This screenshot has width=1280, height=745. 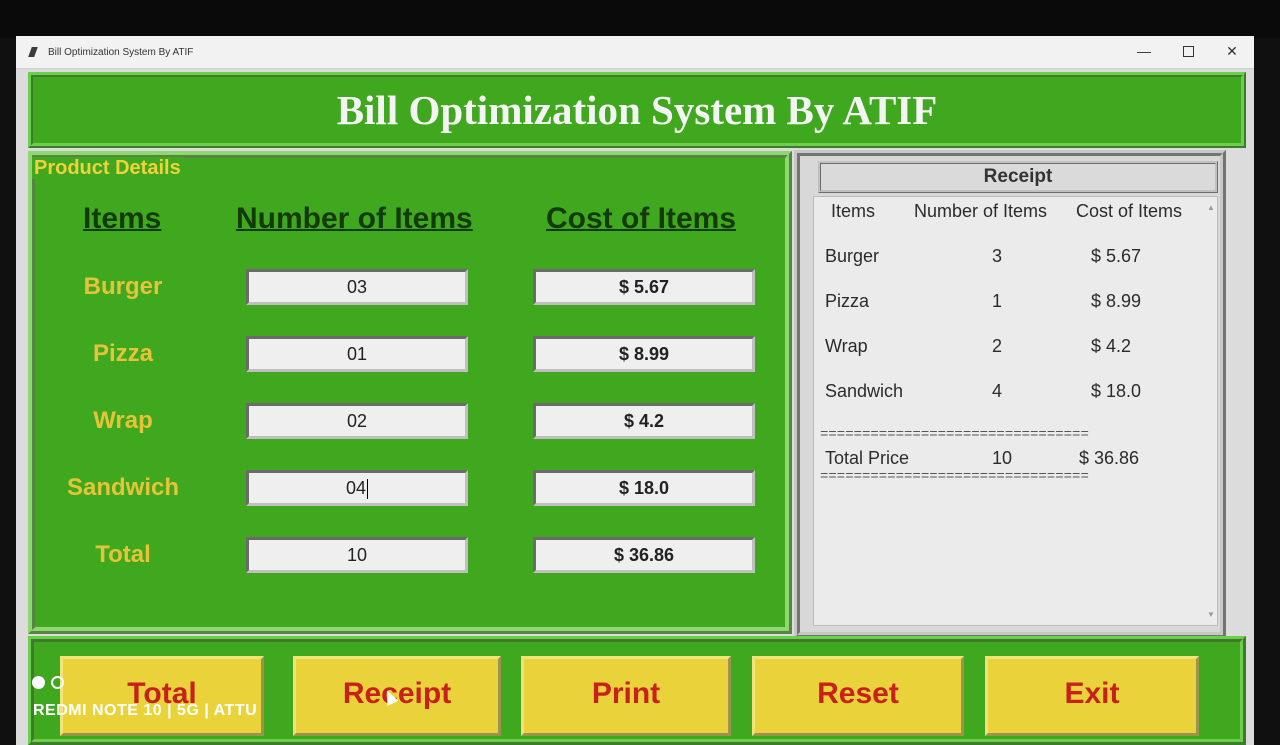 What do you see at coordinates (357, 555) in the screenshot?
I see `total-quantity-input: 10` at bounding box center [357, 555].